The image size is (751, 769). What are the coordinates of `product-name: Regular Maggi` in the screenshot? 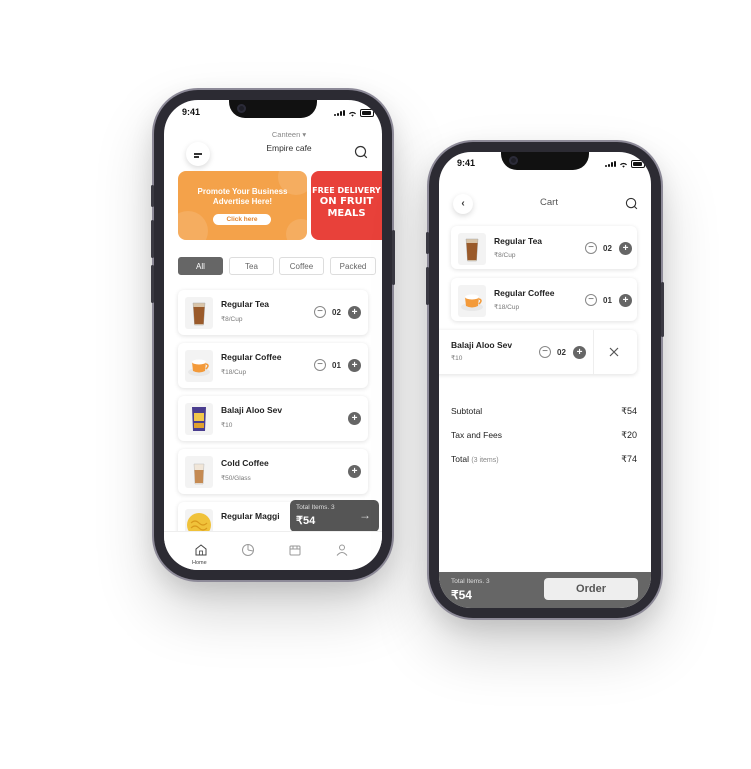 It's located at (250, 516).